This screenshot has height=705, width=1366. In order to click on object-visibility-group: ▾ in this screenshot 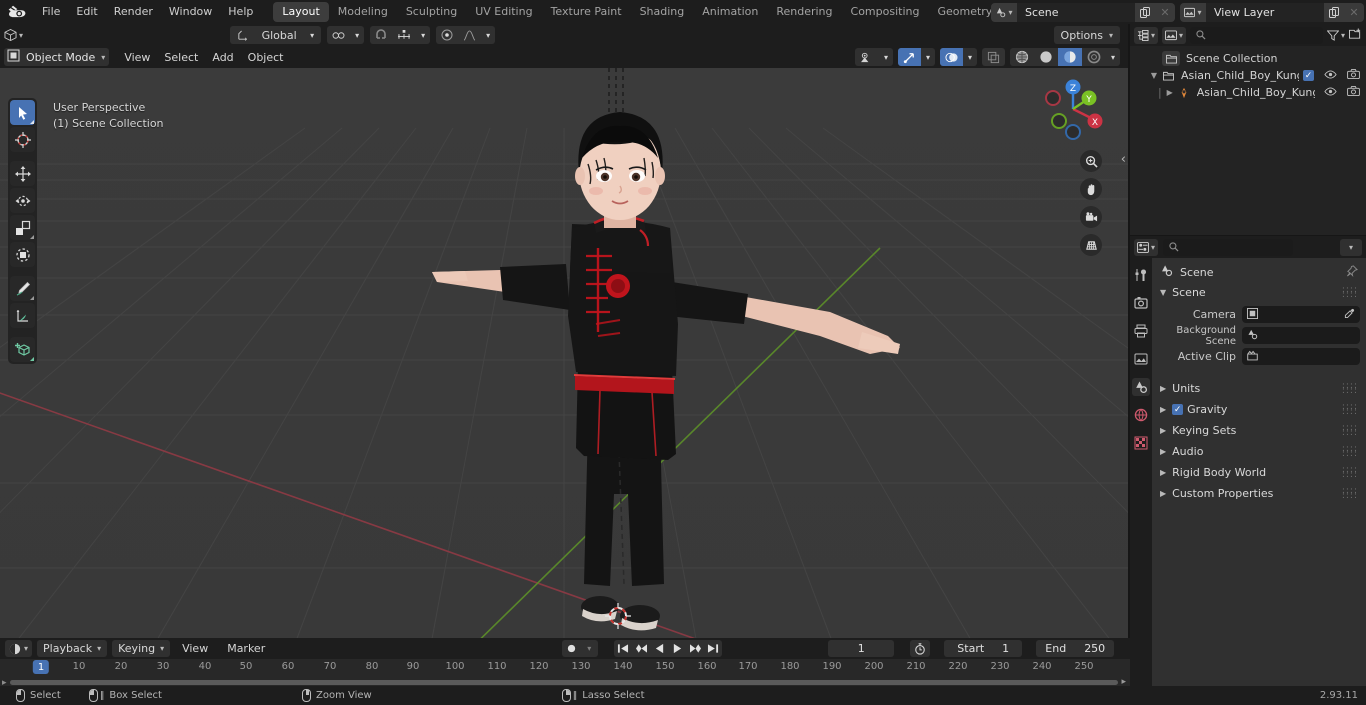, I will do `click(873, 57)`.